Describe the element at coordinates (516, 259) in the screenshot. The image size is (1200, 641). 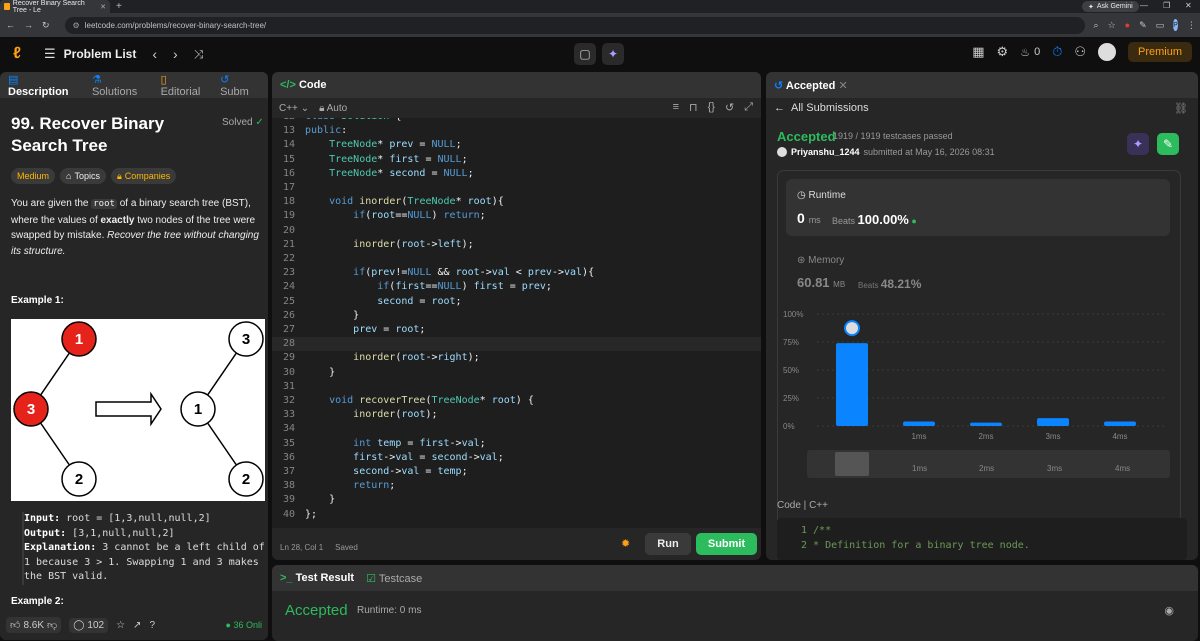
I see `code-line: 22` at that location.